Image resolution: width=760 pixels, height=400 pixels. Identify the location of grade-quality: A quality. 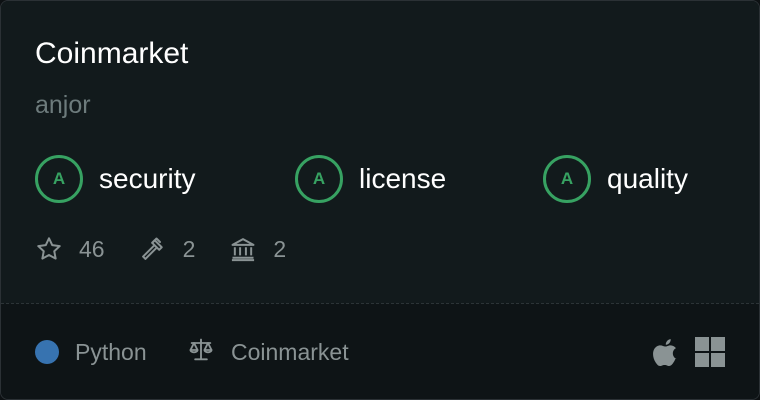
(615, 179).